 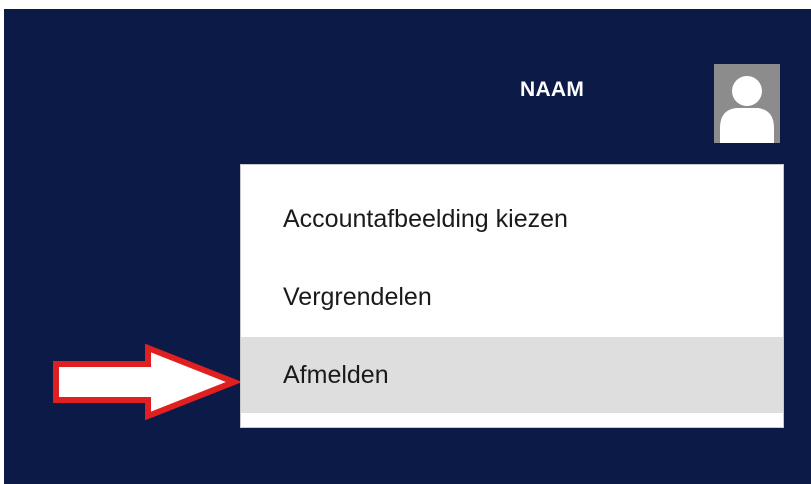 I want to click on user-avatar, so click(x=747, y=103).